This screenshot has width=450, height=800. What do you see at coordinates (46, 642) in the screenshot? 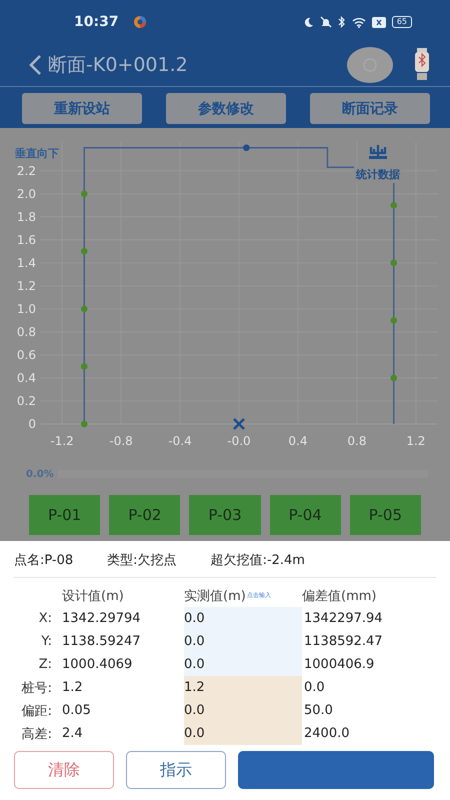
I see `row-label: Y:` at bounding box center [46, 642].